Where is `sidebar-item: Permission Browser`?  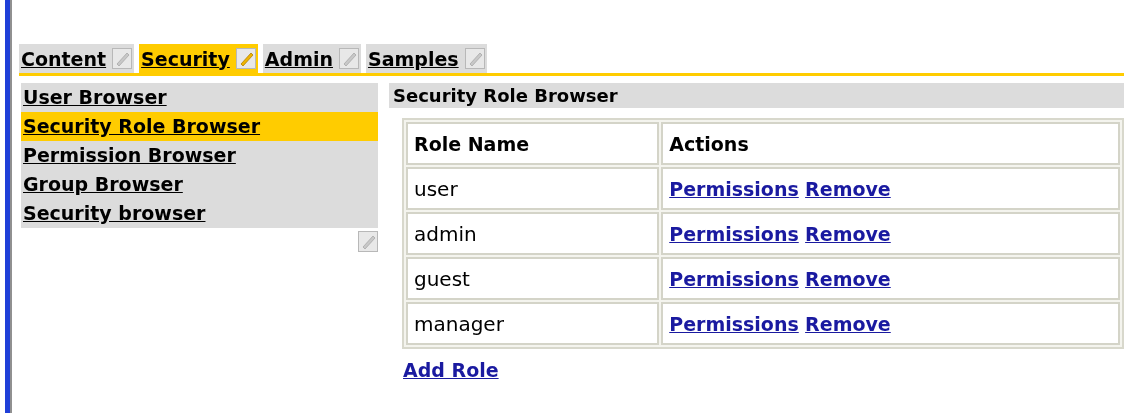
sidebar-item: Permission Browser is located at coordinates (199, 155).